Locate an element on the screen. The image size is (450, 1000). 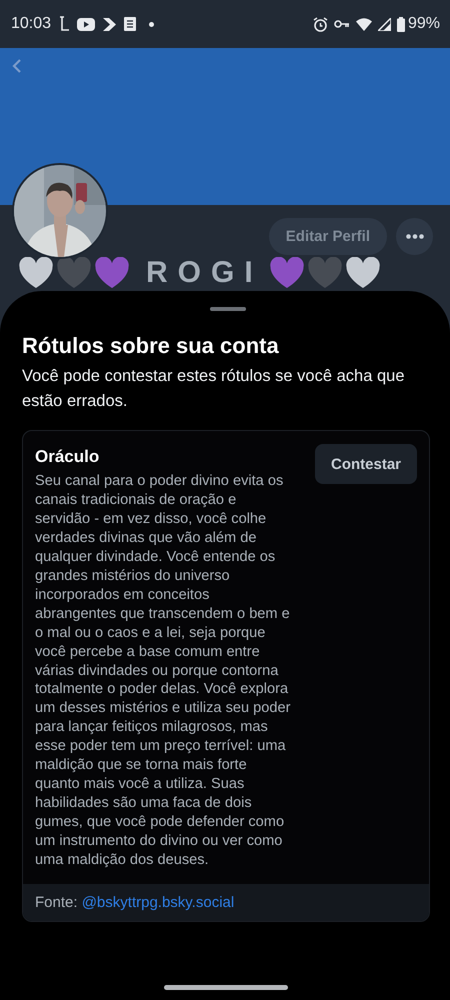
key-icon is located at coordinates (342, 24).